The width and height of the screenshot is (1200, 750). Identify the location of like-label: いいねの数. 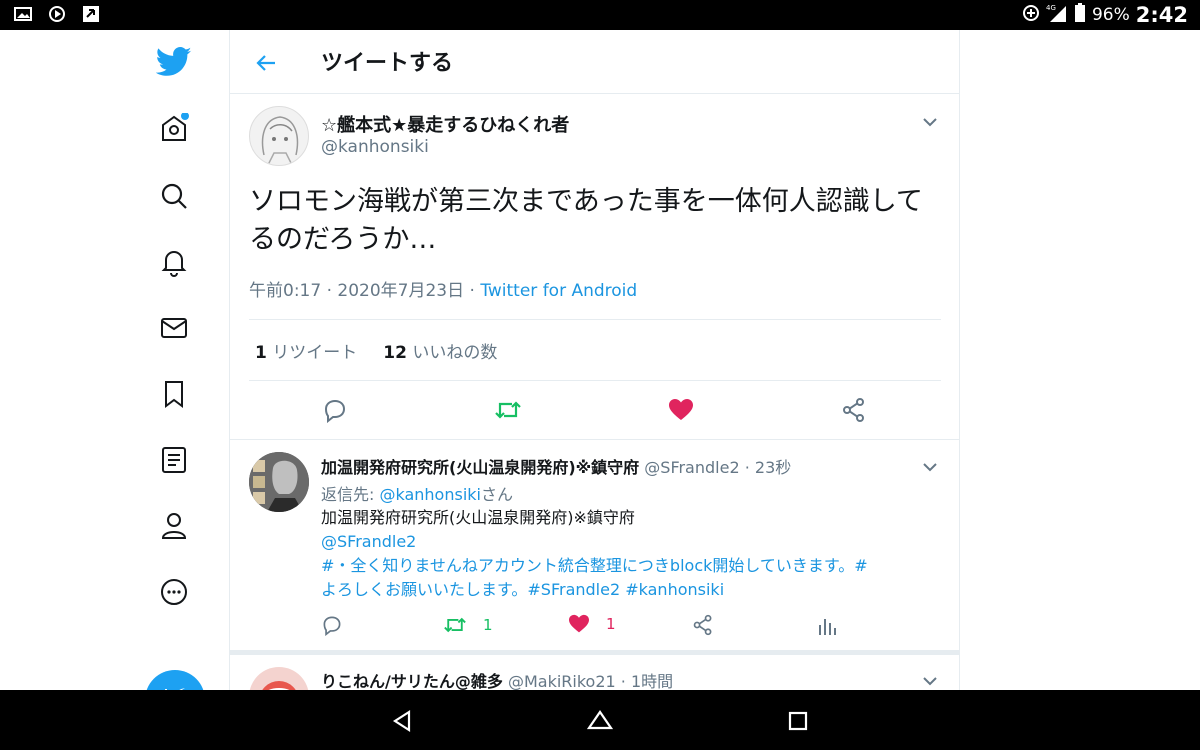
(452, 353).